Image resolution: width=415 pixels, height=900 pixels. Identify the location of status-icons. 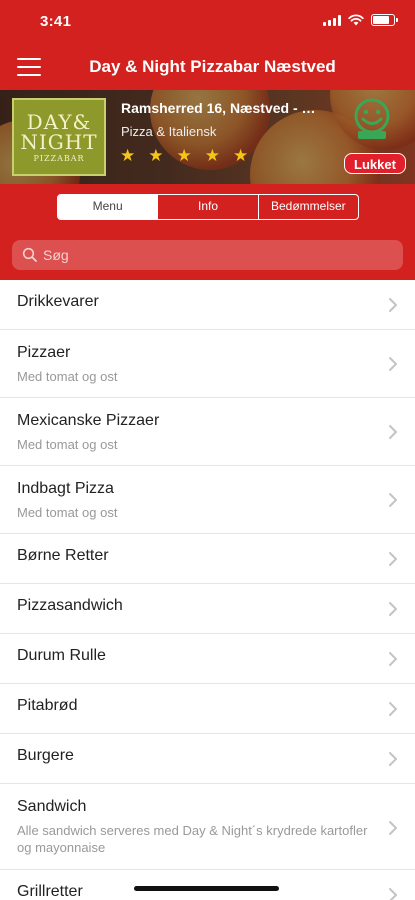
(360, 20).